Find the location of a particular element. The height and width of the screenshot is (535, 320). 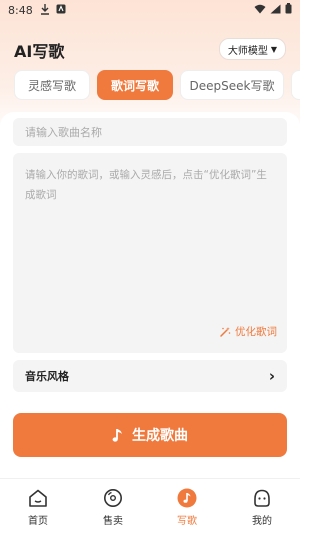

chevron-down-icon: ▼ is located at coordinates (273, 49).